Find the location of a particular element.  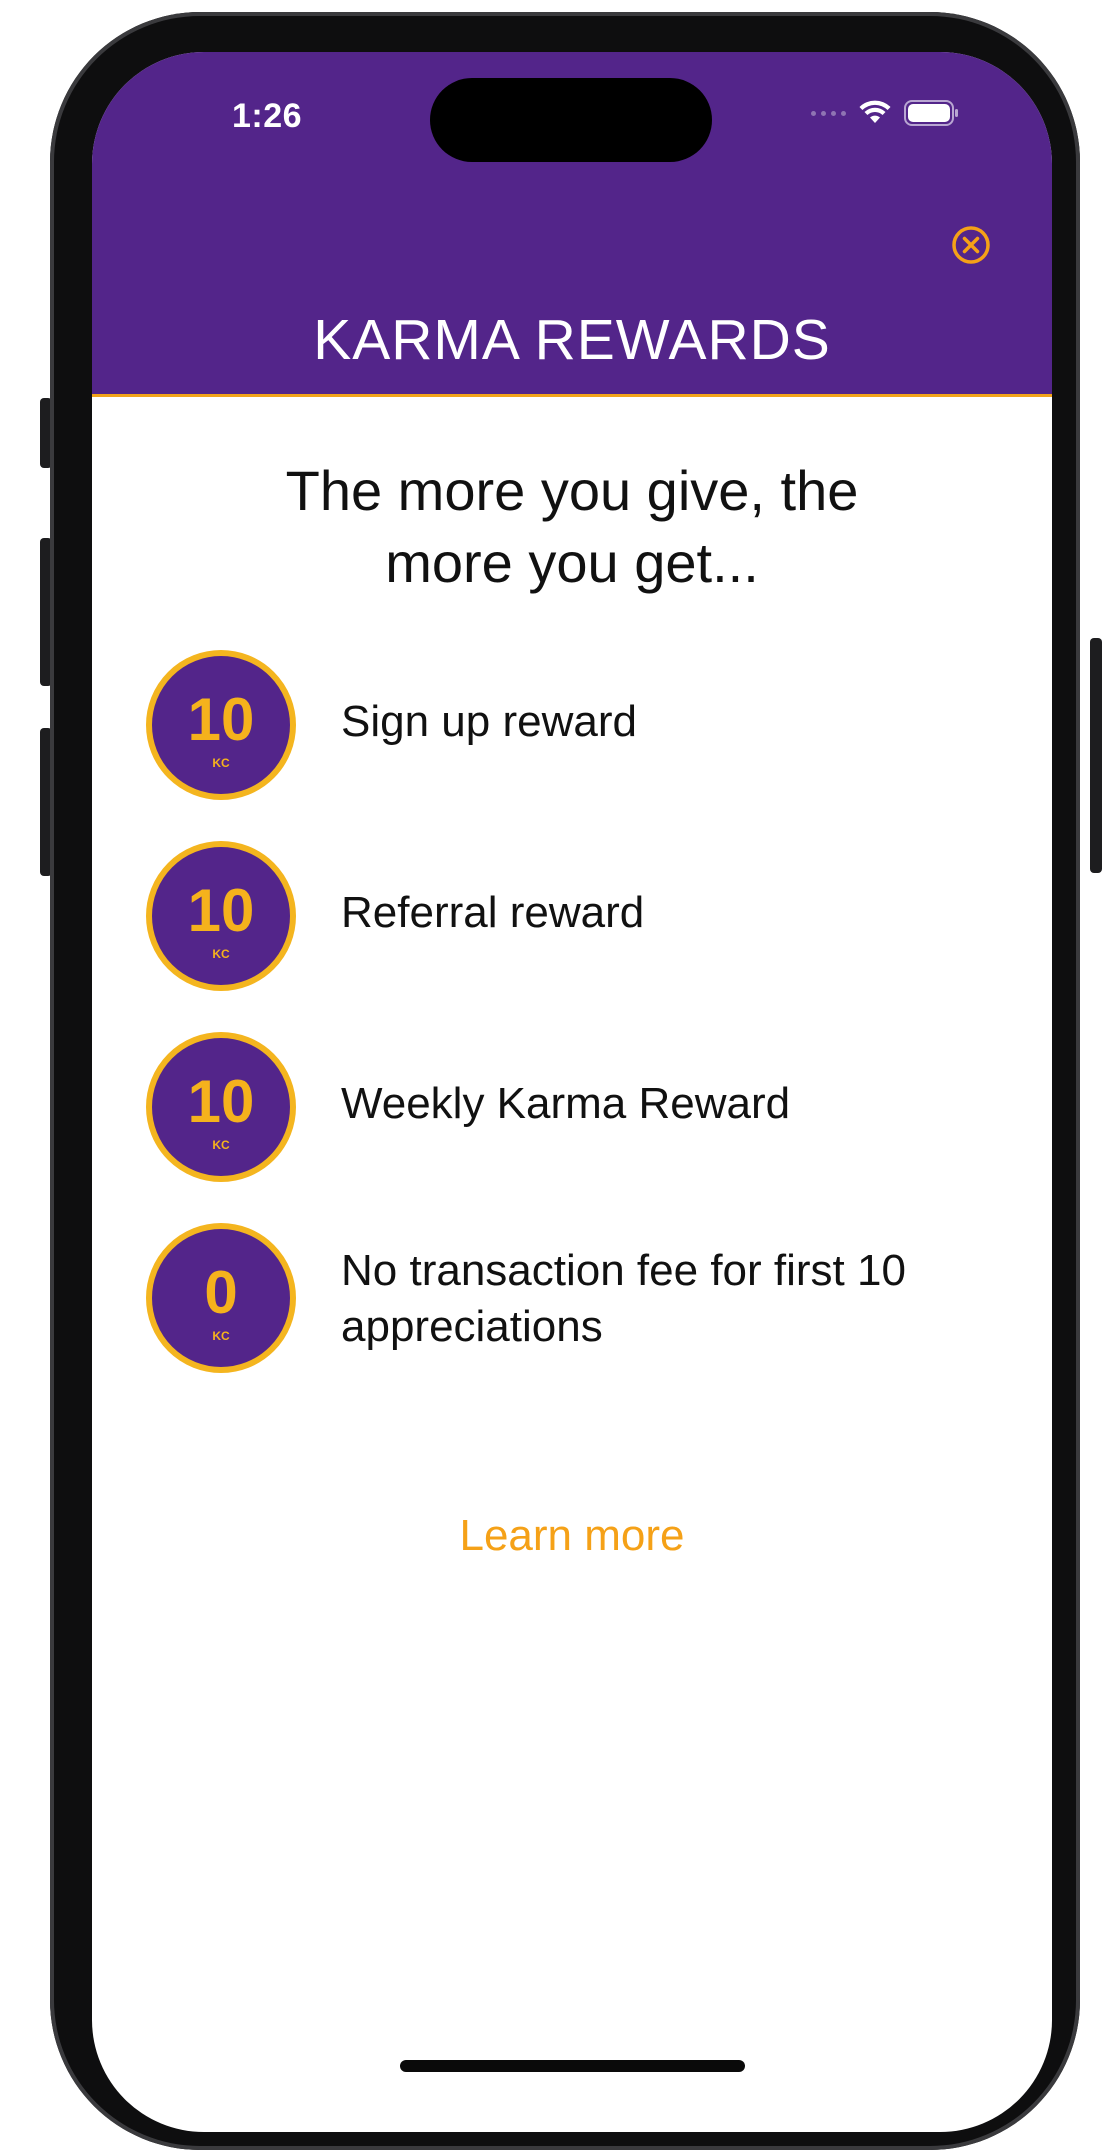

karma-coin-icon: 0 KC is located at coordinates (221, 1298).